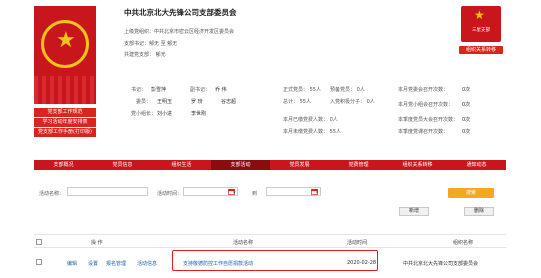 The image size is (541, 278). I want to click on committee-label: 委员：, so click(144, 102).